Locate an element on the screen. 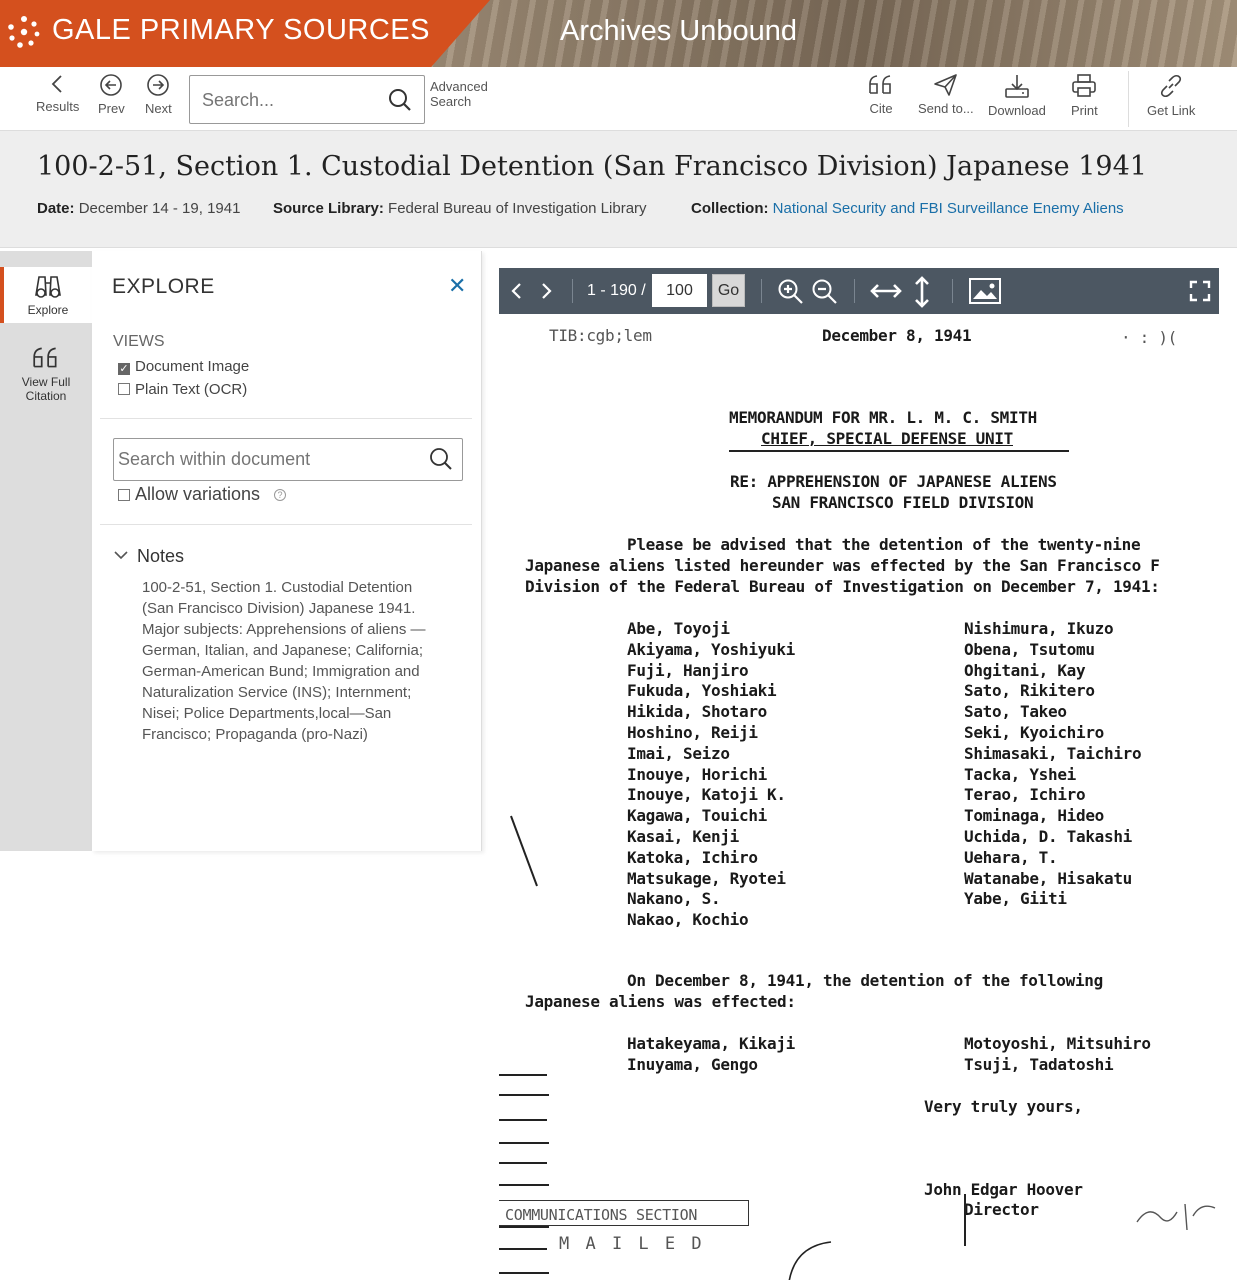  side-tabs: Explore View Full Citation is located at coordinates (46, 551).